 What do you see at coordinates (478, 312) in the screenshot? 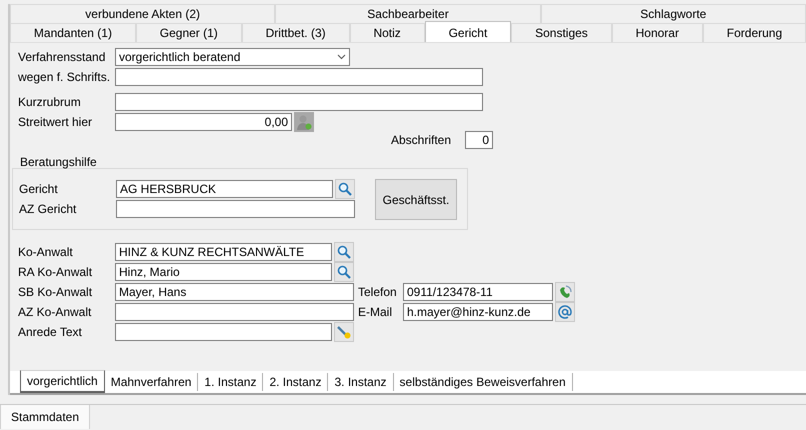
I see `input-field: h.mayer@hinz-kunz.de` at bounding box center [478, 312].